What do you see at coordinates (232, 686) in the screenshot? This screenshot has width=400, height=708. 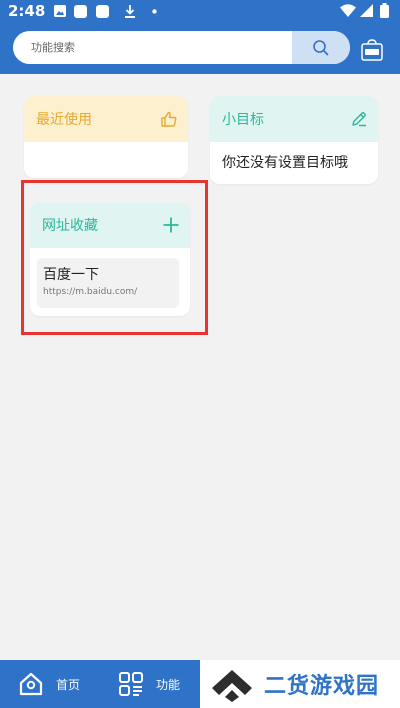 I see `watermark-logo-icon` at bounding box center [232, 686].